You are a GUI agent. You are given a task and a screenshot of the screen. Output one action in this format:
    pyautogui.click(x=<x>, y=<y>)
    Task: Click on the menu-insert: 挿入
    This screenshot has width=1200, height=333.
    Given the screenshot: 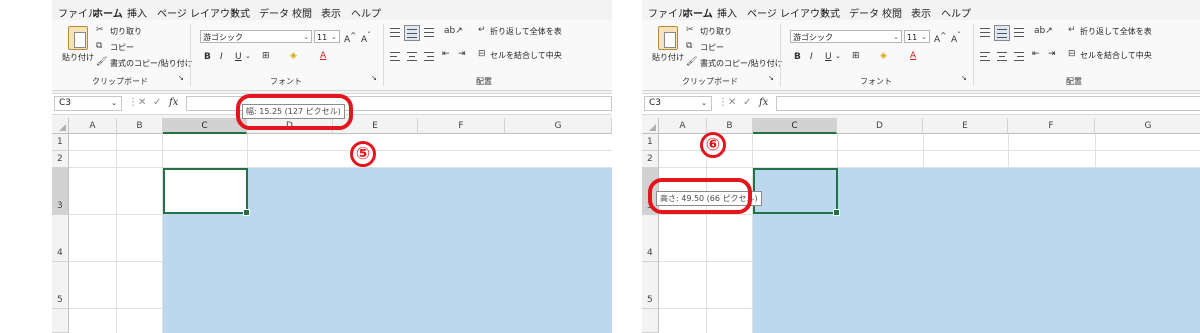 What is the action you would take?
    pyautogui.click(x=137, y=12)
    